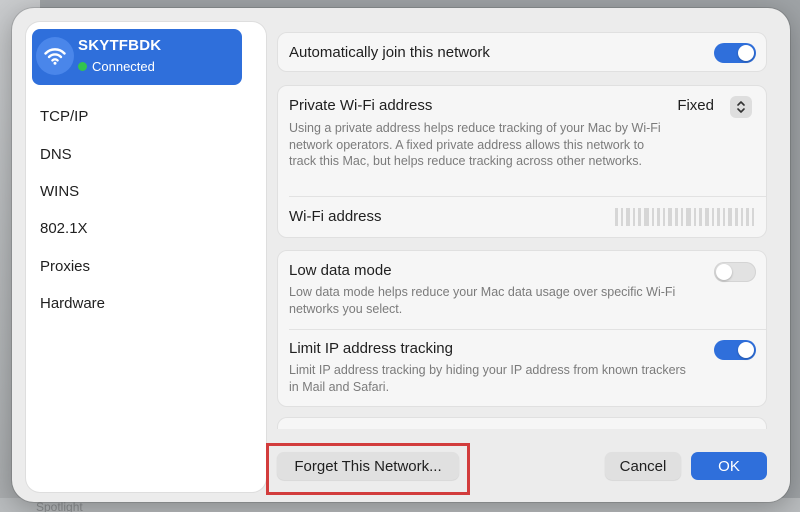 The image size is (800, 512). Describe the element at coordinates (123, 66) in the screenshot. I see `network-status-label: Connected` at that location.